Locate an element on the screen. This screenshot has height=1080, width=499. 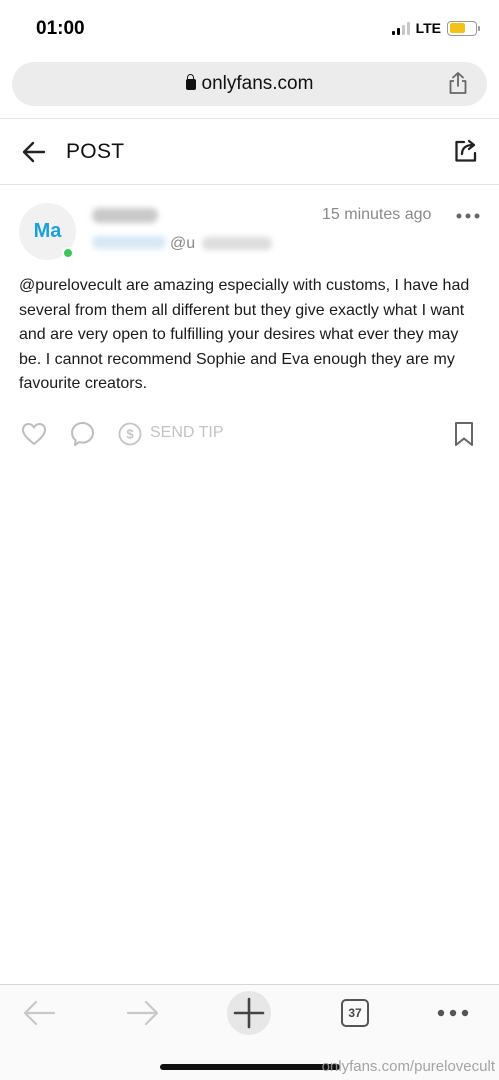
new-tab-button is located at coordinates (249, 1013).